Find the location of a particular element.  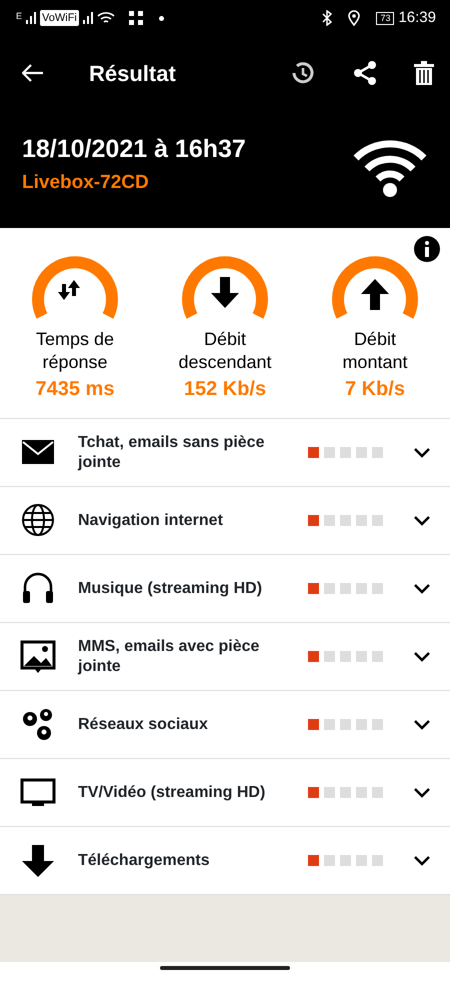

bluetooth-icon is located at coordinates (327, 18).